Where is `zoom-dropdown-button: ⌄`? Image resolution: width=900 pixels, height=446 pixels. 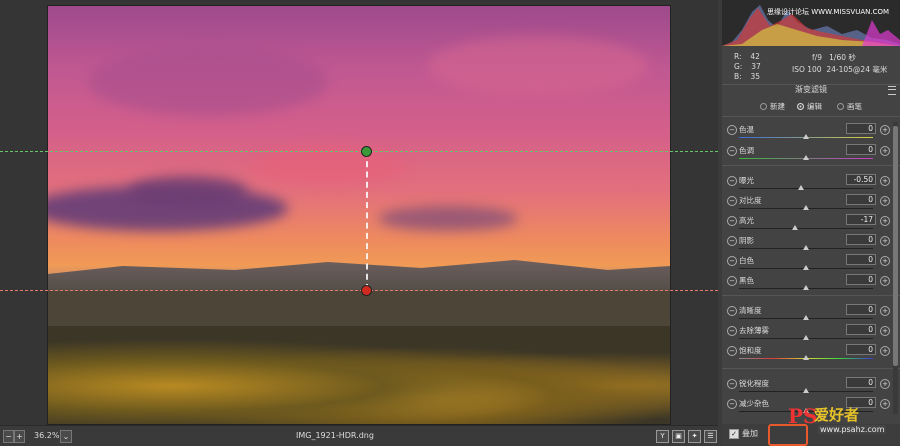 zoom-dropdown-button: ⌄ is located at coordinates (66, 436).